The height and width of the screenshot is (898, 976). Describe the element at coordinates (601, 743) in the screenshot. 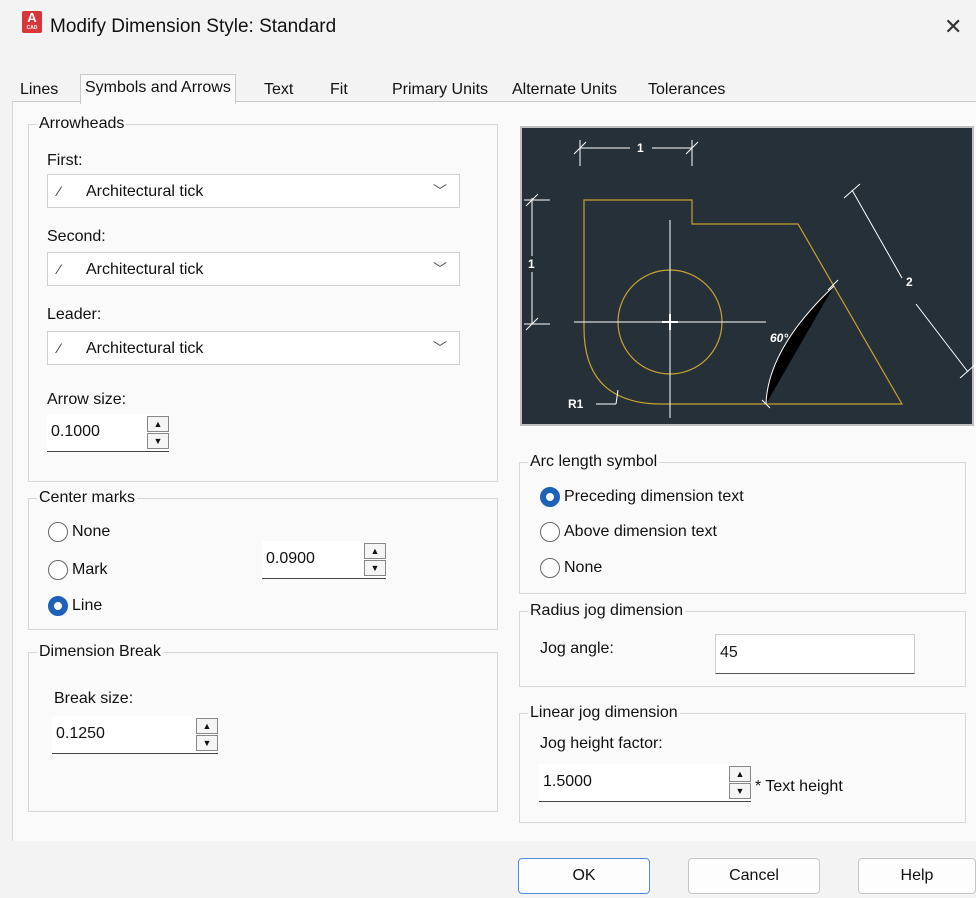

I see `jog-height-factor-label: Jog height factor:` at that location.